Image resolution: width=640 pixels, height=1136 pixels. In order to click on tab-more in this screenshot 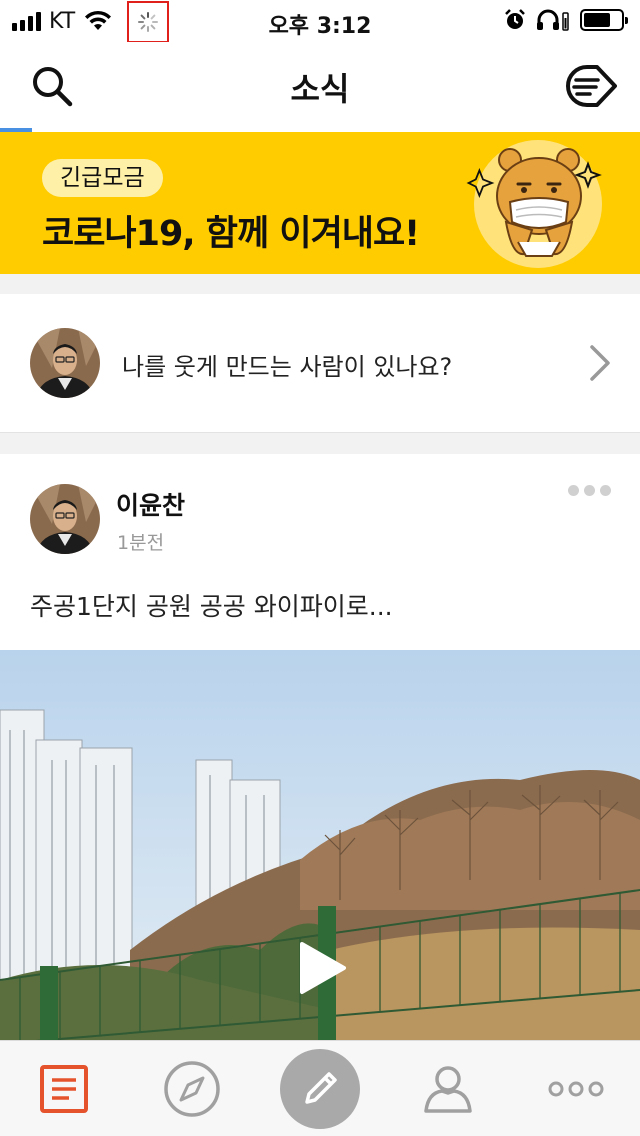, I will do `click(576, 1088)`.